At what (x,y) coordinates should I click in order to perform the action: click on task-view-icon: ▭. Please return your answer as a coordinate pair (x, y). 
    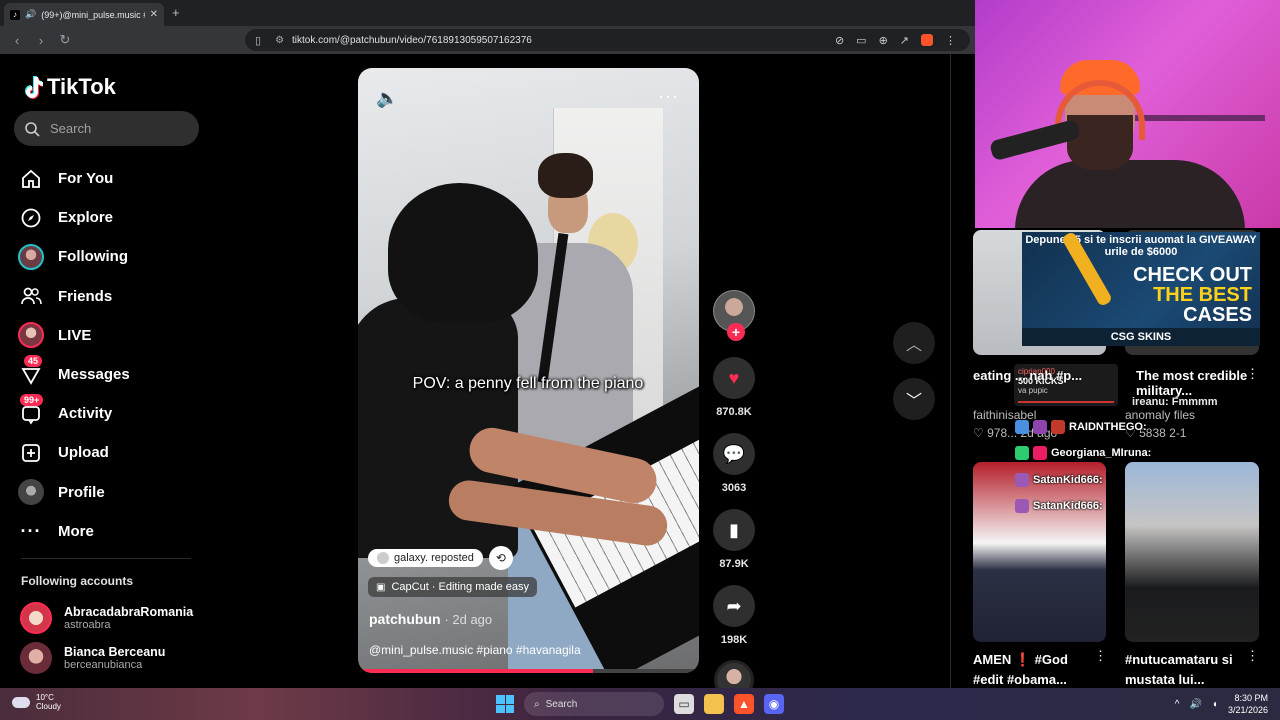
    Looking at the image, I should click on (684, 704).